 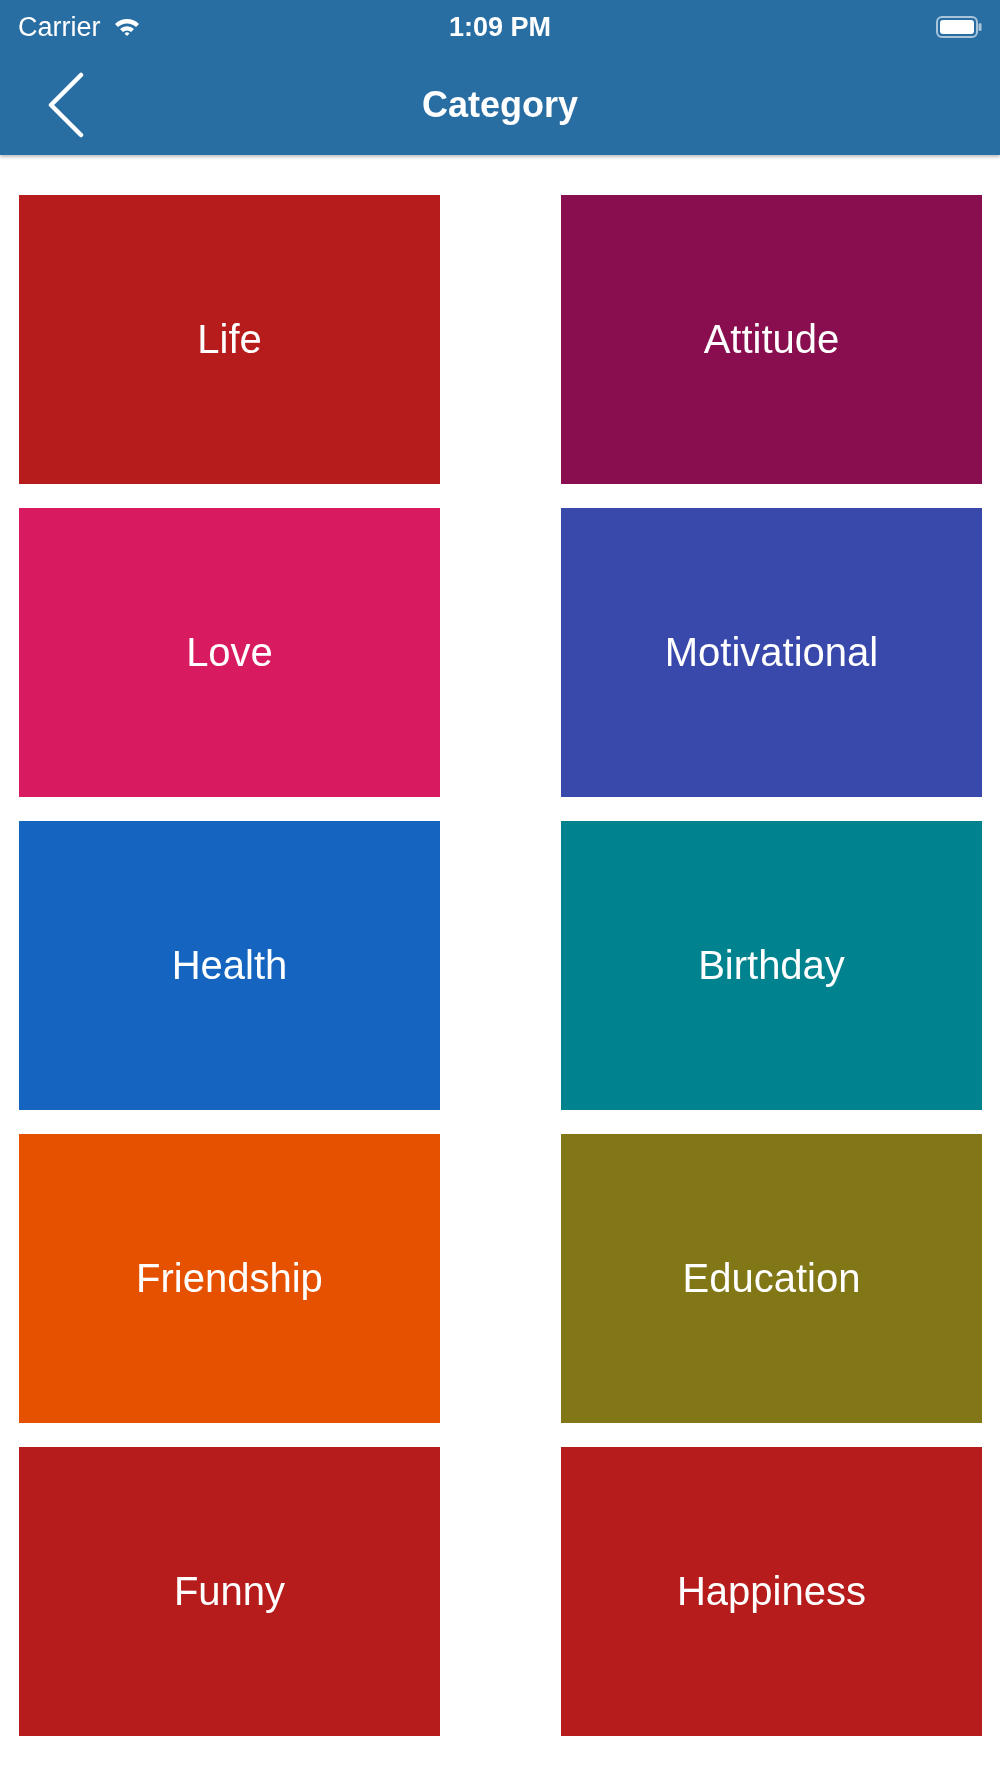 I want to click on category-tile: Motivational, so click(x=771, y=652).